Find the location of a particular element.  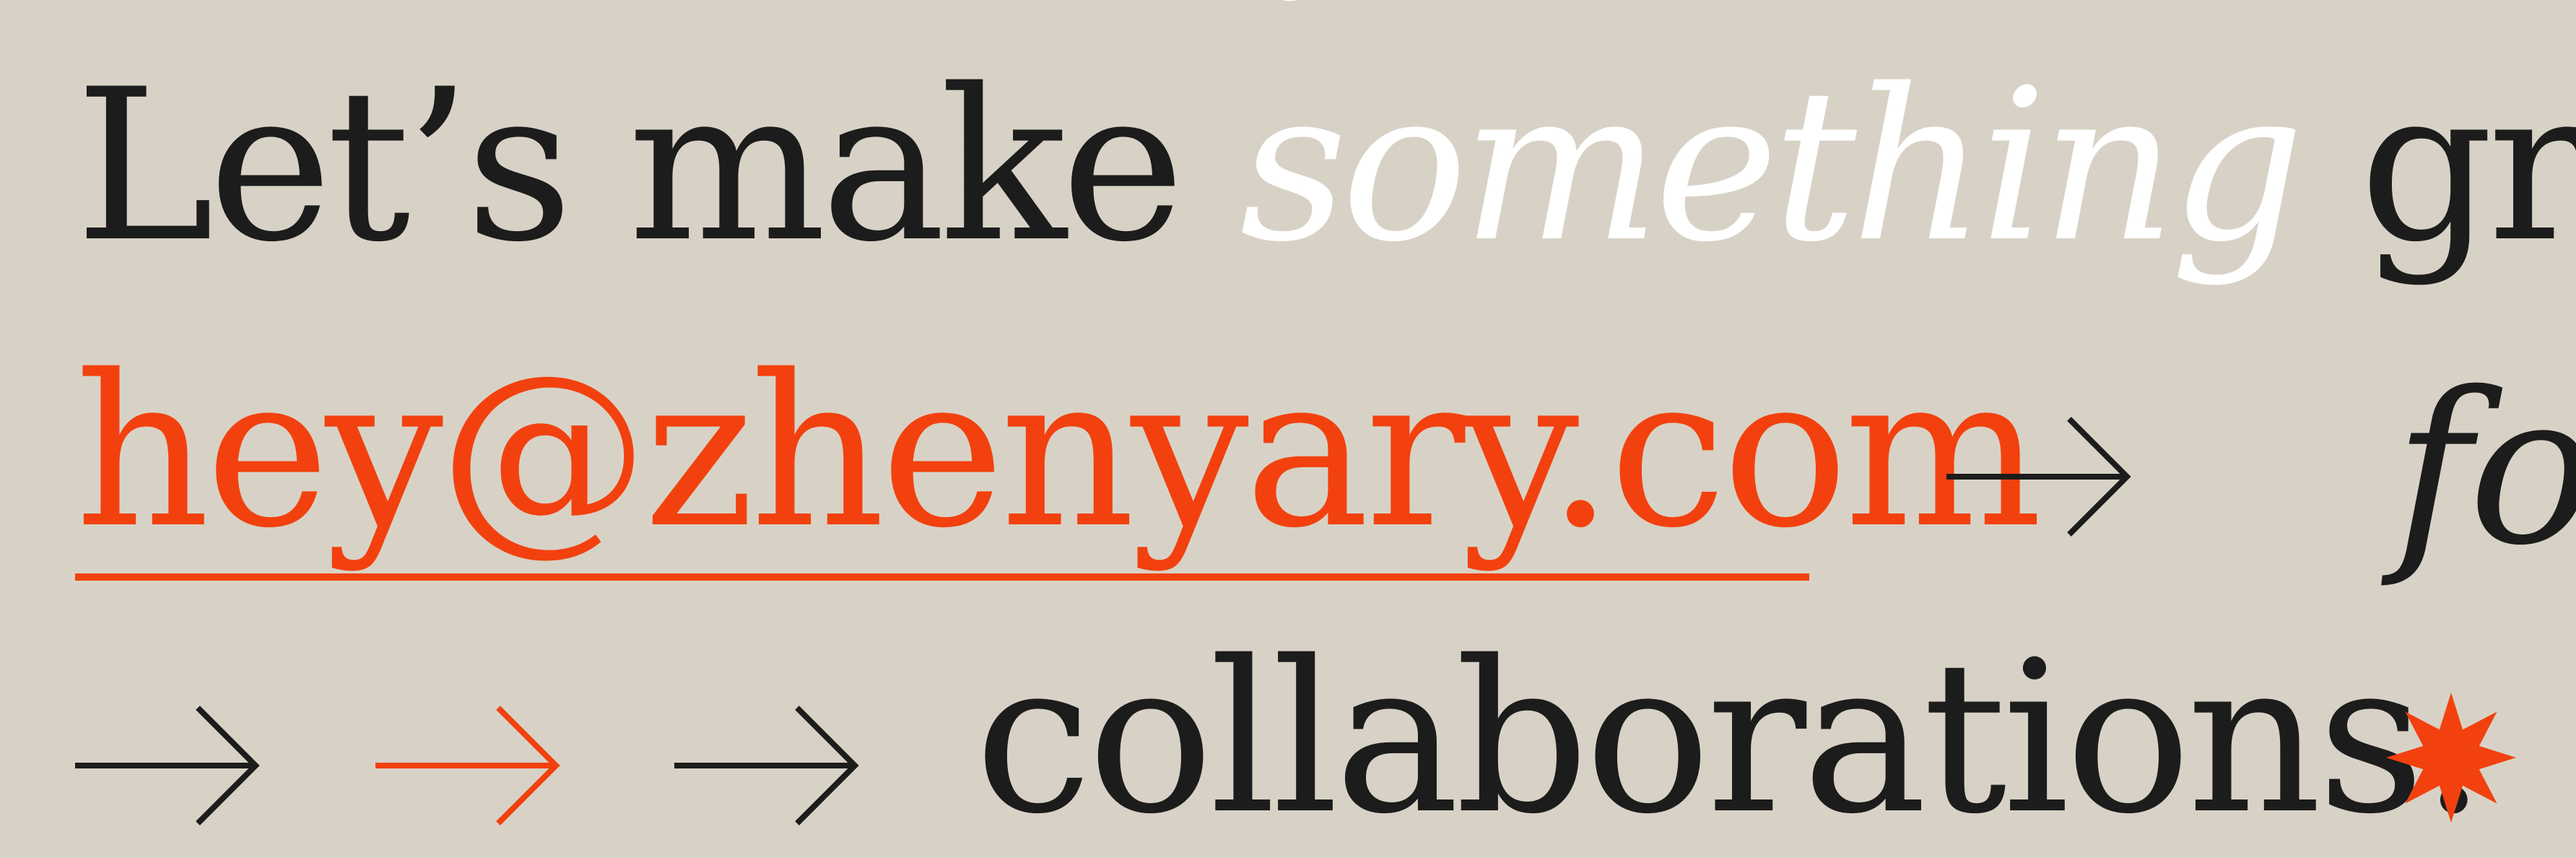

top-ornament-icon is located at coordinates (1290, 0).